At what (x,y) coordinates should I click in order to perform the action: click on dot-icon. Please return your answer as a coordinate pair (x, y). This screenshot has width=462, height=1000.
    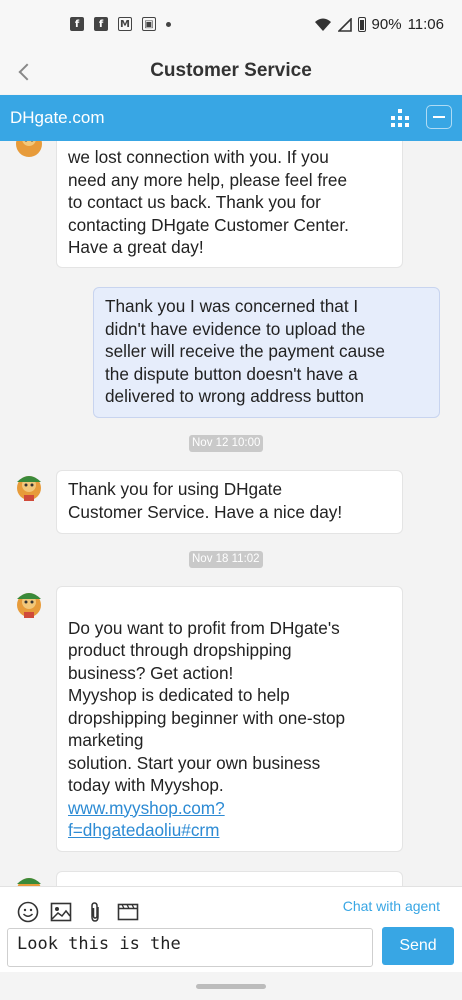
    Looking at the image, I should click on (168, 24).